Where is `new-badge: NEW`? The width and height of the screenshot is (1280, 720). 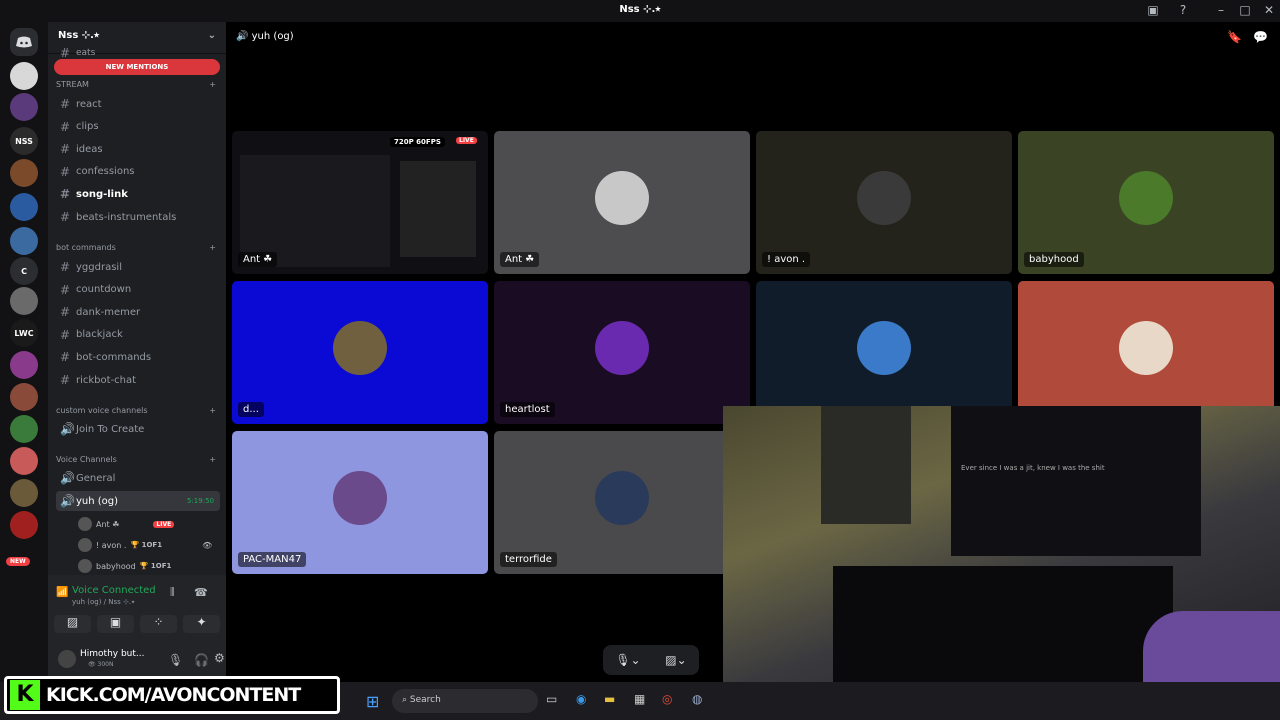
new-badge: NEW is located at coordinates (18, 561).